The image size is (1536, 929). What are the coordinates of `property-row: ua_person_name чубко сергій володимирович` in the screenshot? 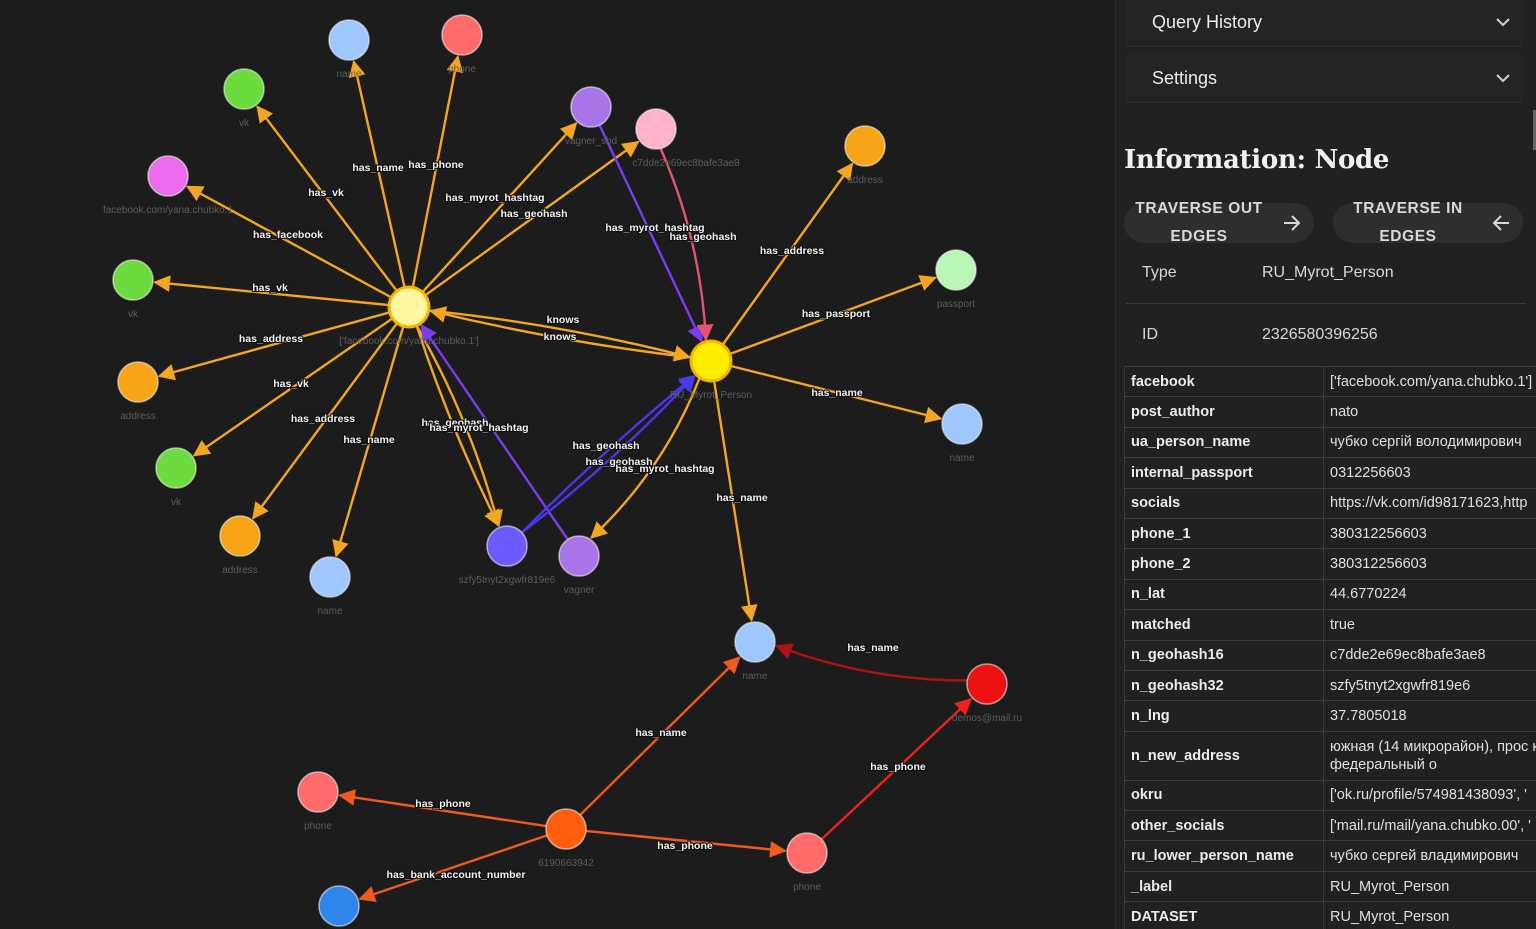 It's located at (1330, 442).